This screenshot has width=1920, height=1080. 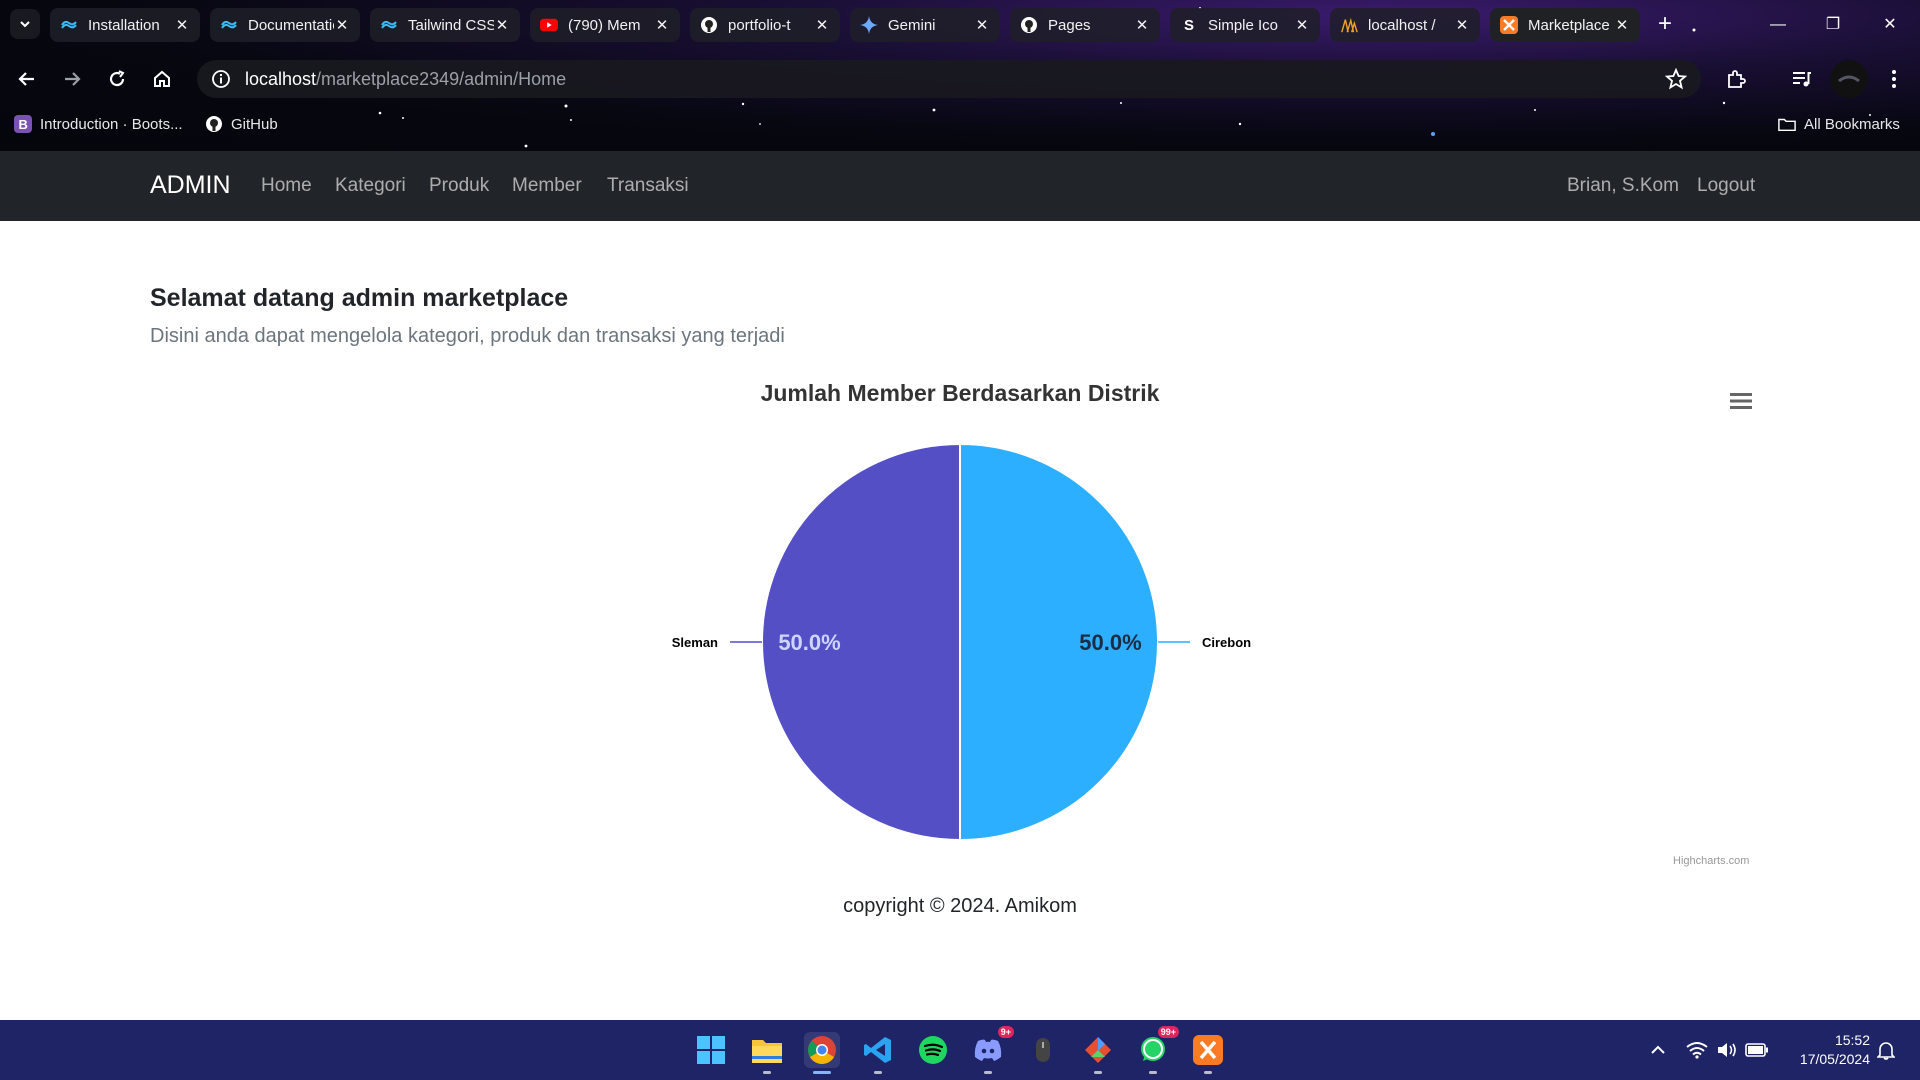 What do you see at coordinates (1157, 1047) in the screenshot?
I see `whatsapp-icon: 99+` at bounding box center [1157, 1047].